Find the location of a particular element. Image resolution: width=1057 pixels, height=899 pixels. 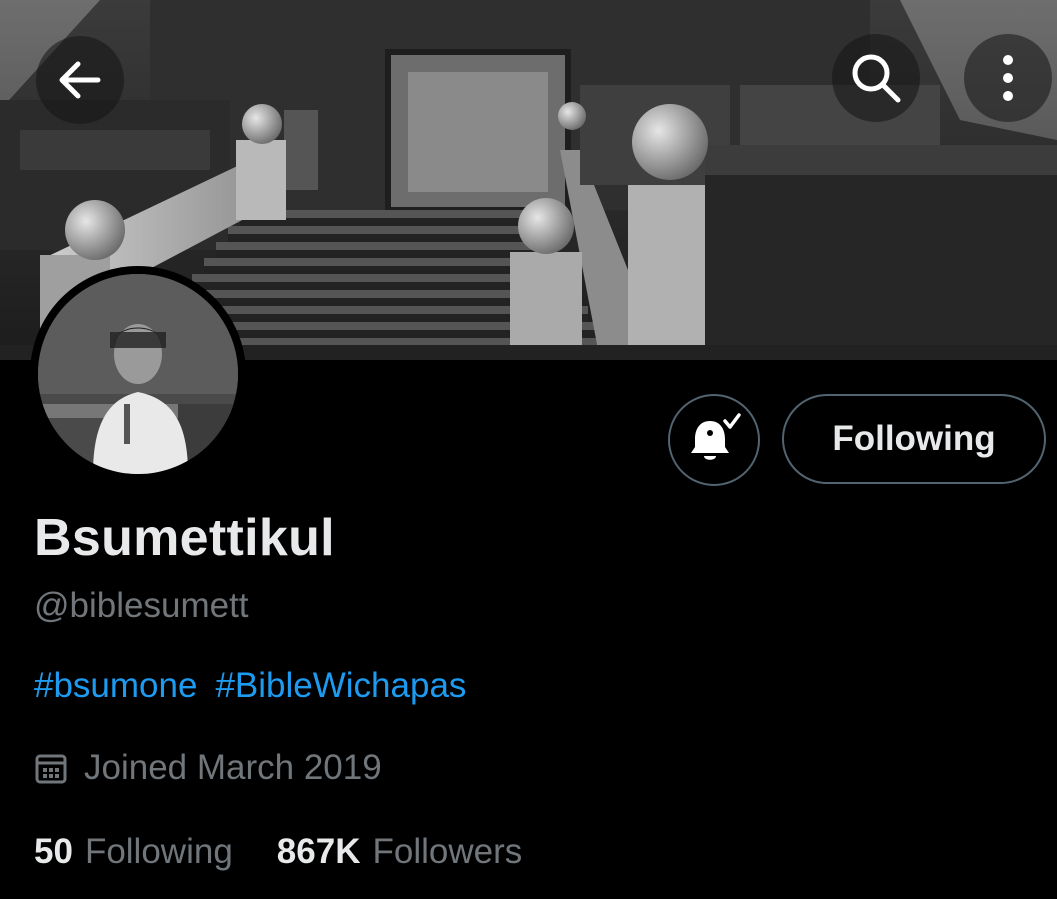

hashtag-link: #BibleWichapas is located at coordinates (340, 686).